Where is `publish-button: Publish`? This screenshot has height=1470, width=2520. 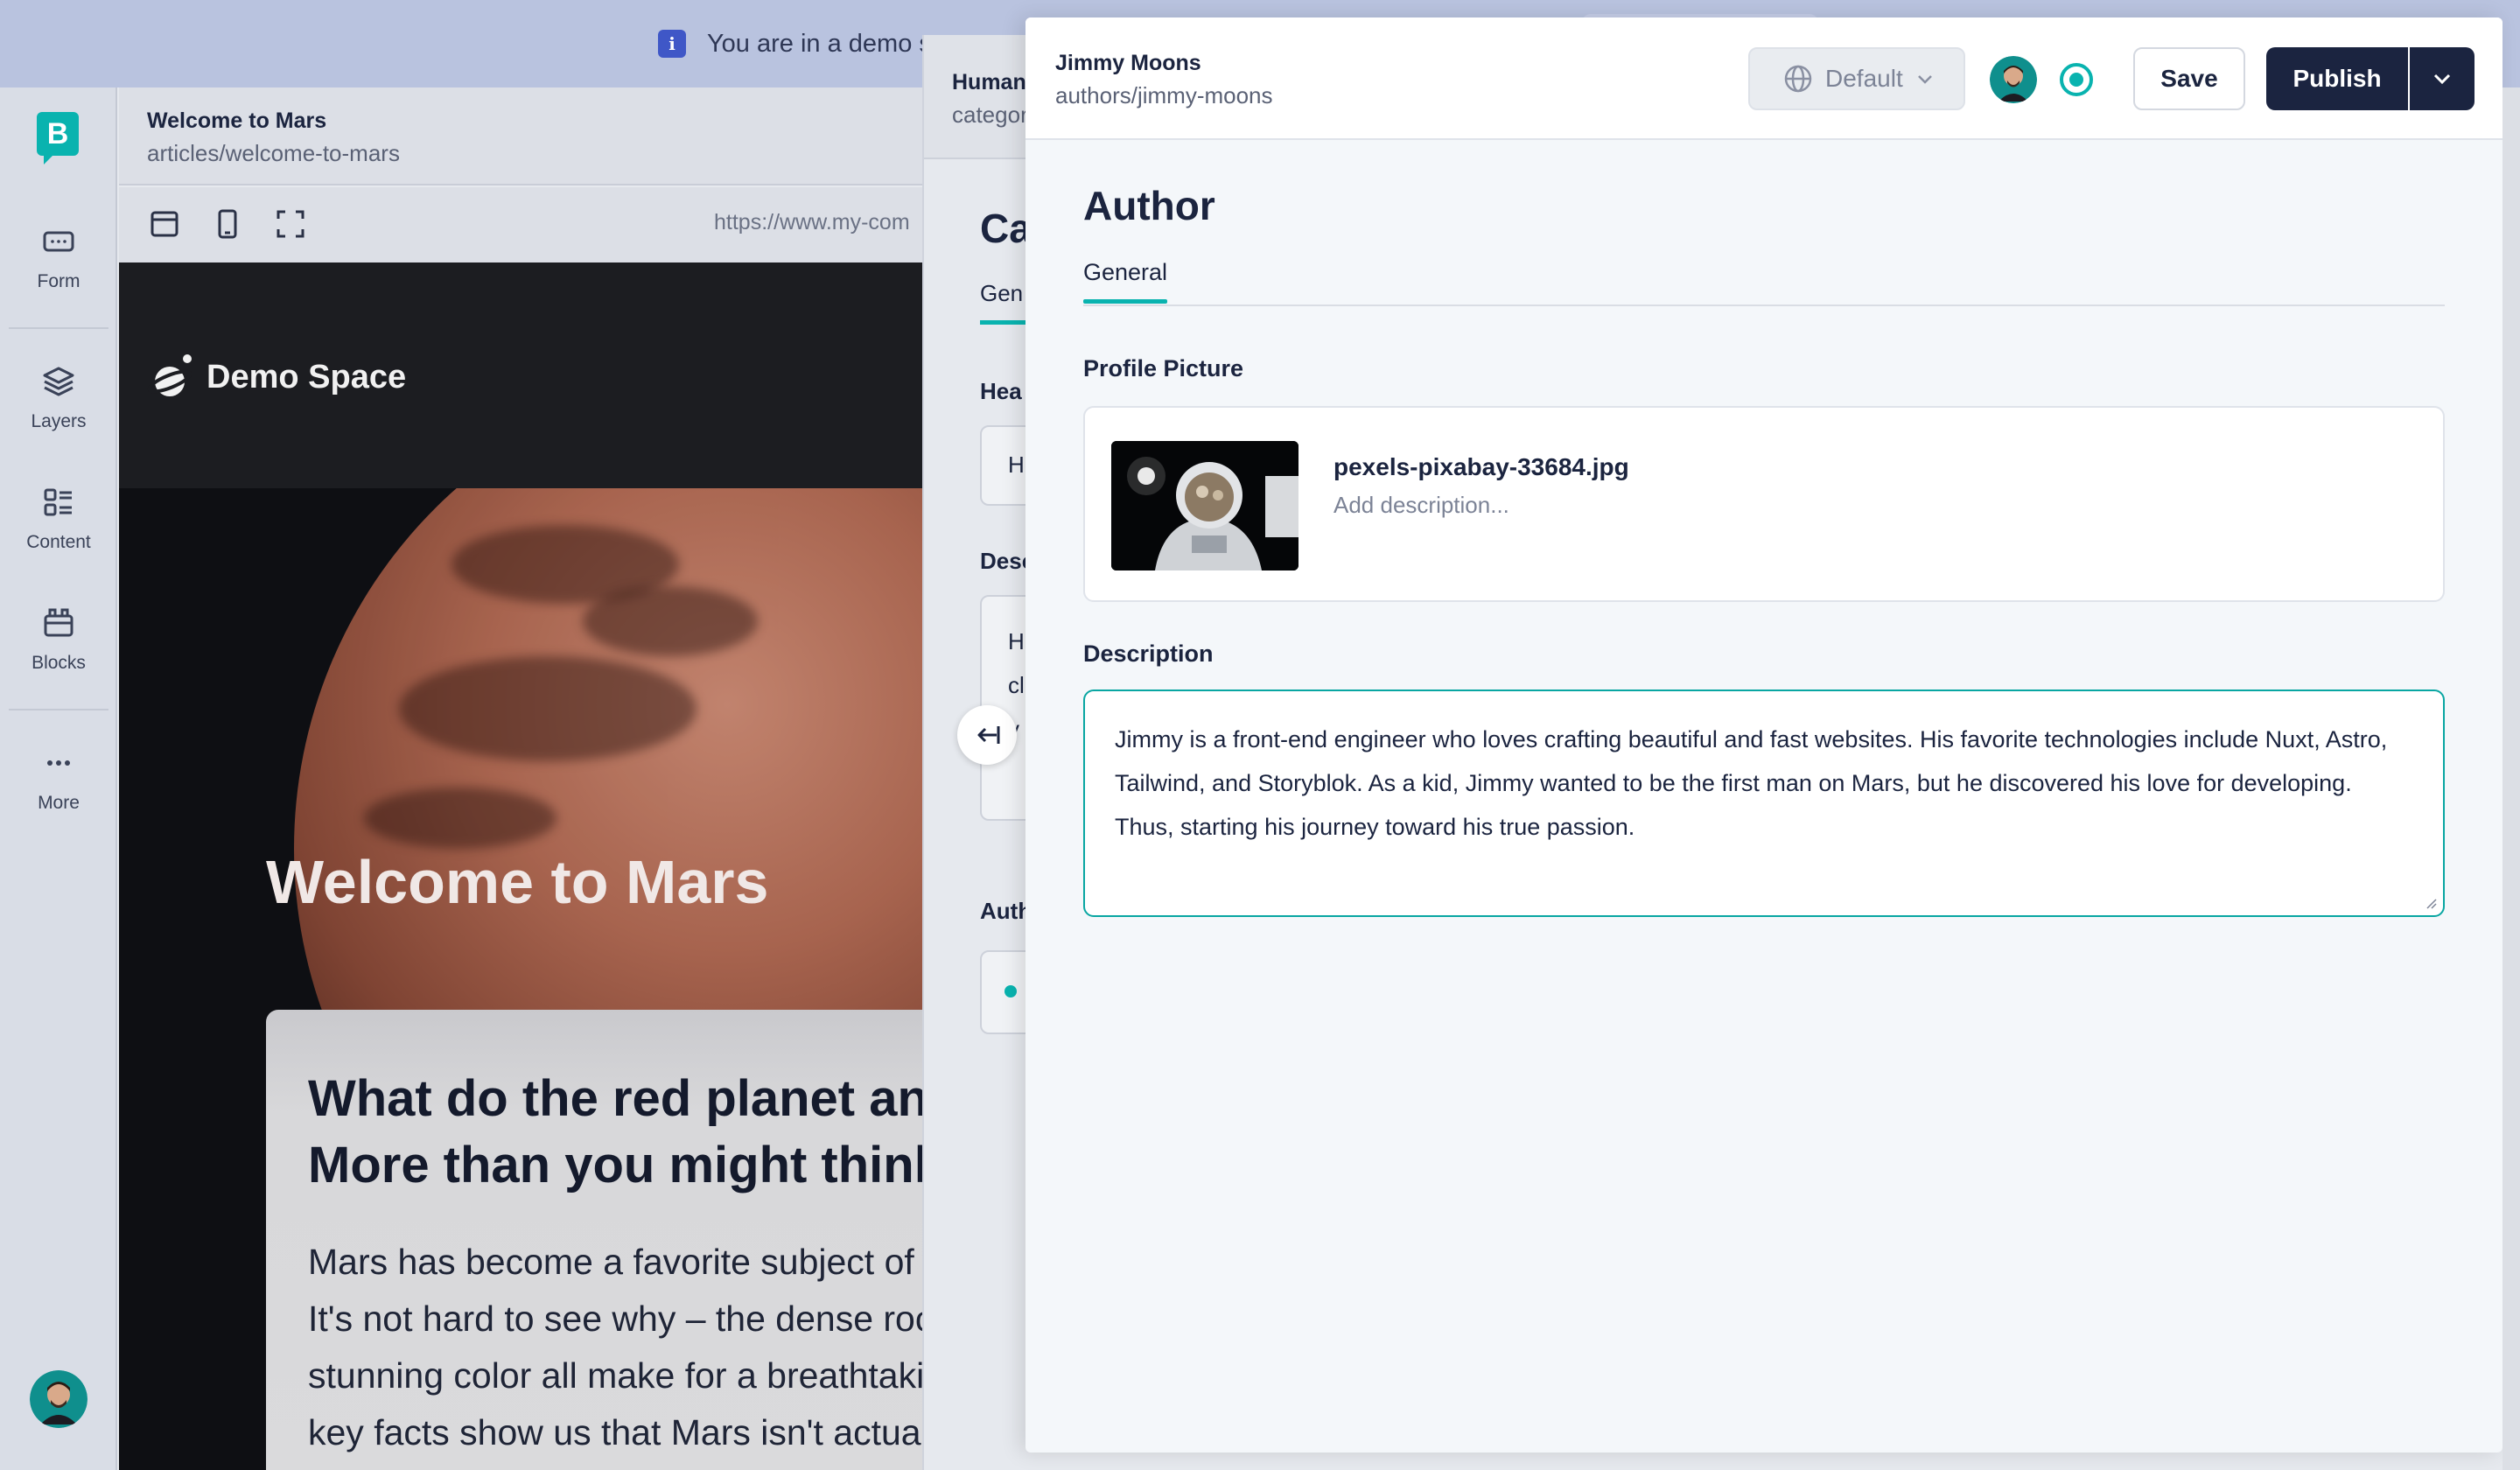
publish-button: Publish is located at coordinates (2337, 78).